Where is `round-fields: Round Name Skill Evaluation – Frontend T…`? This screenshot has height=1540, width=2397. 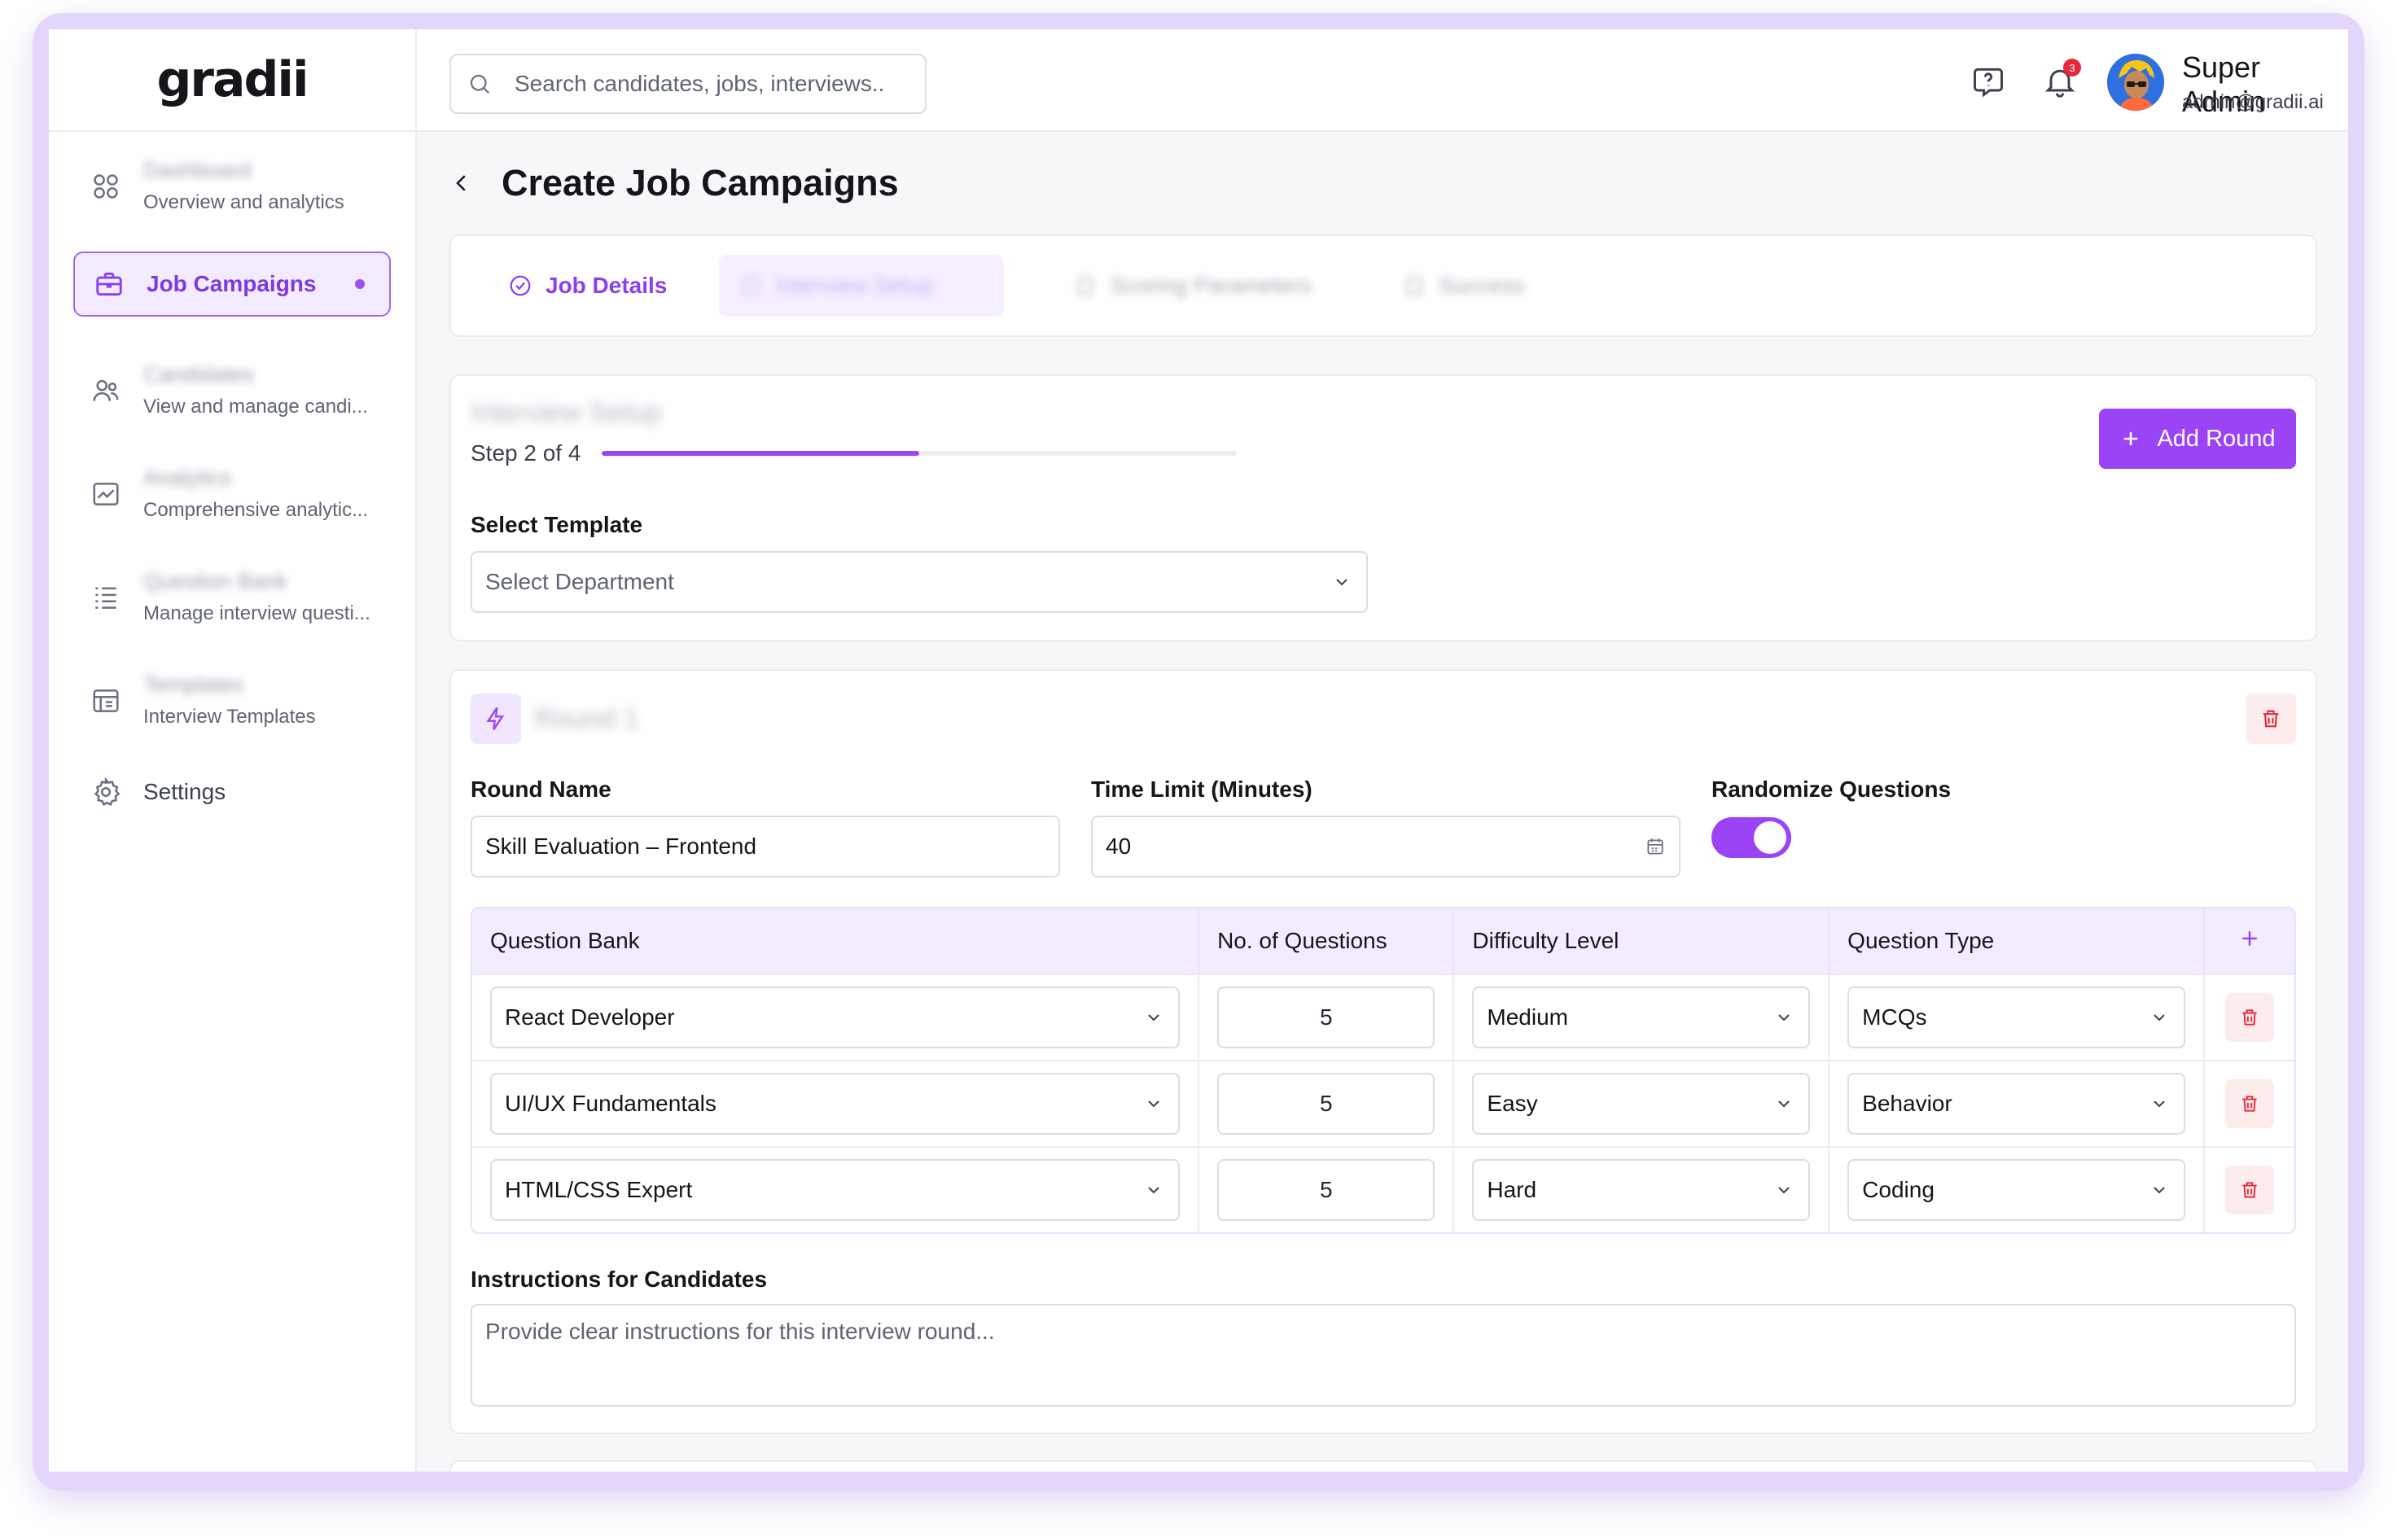 round-fields: Round Name Skill Evaluation – Frontend T… is located at coordinates (1383, 827).